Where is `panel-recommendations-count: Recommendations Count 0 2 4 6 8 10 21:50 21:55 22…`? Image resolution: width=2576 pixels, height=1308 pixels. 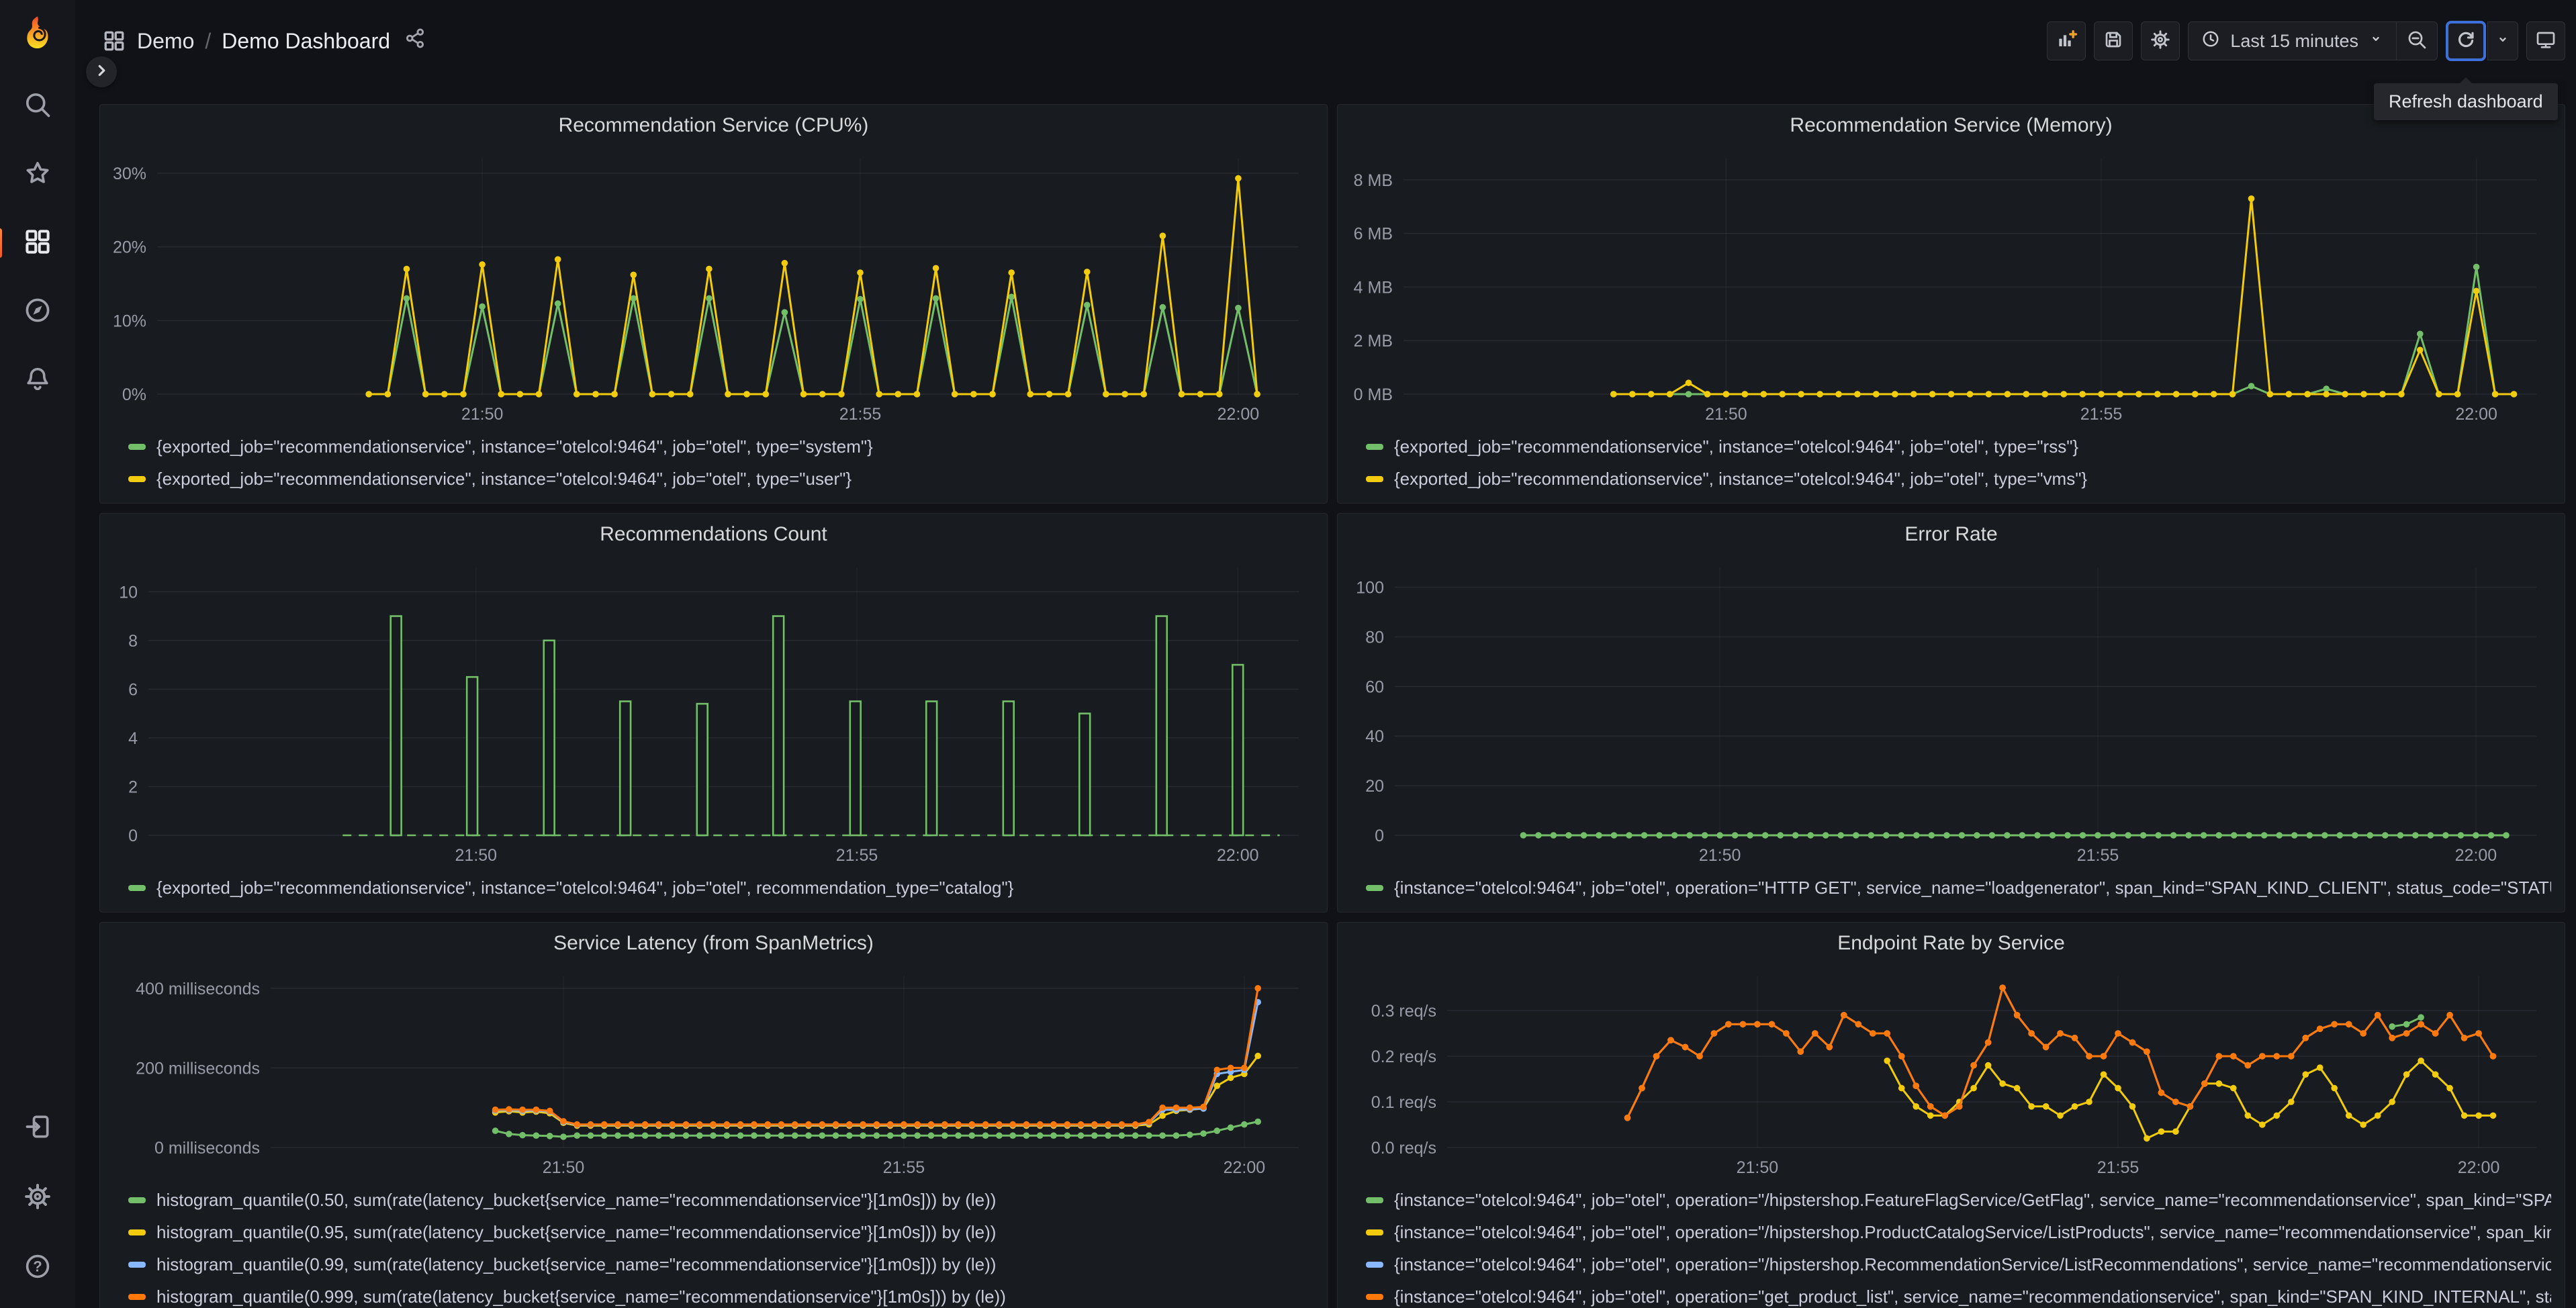
panel-recommendations-count: Recommendations Count 0 2 4 6 8 10 21:50 21:55 22… is located at coordinates (713, 713).